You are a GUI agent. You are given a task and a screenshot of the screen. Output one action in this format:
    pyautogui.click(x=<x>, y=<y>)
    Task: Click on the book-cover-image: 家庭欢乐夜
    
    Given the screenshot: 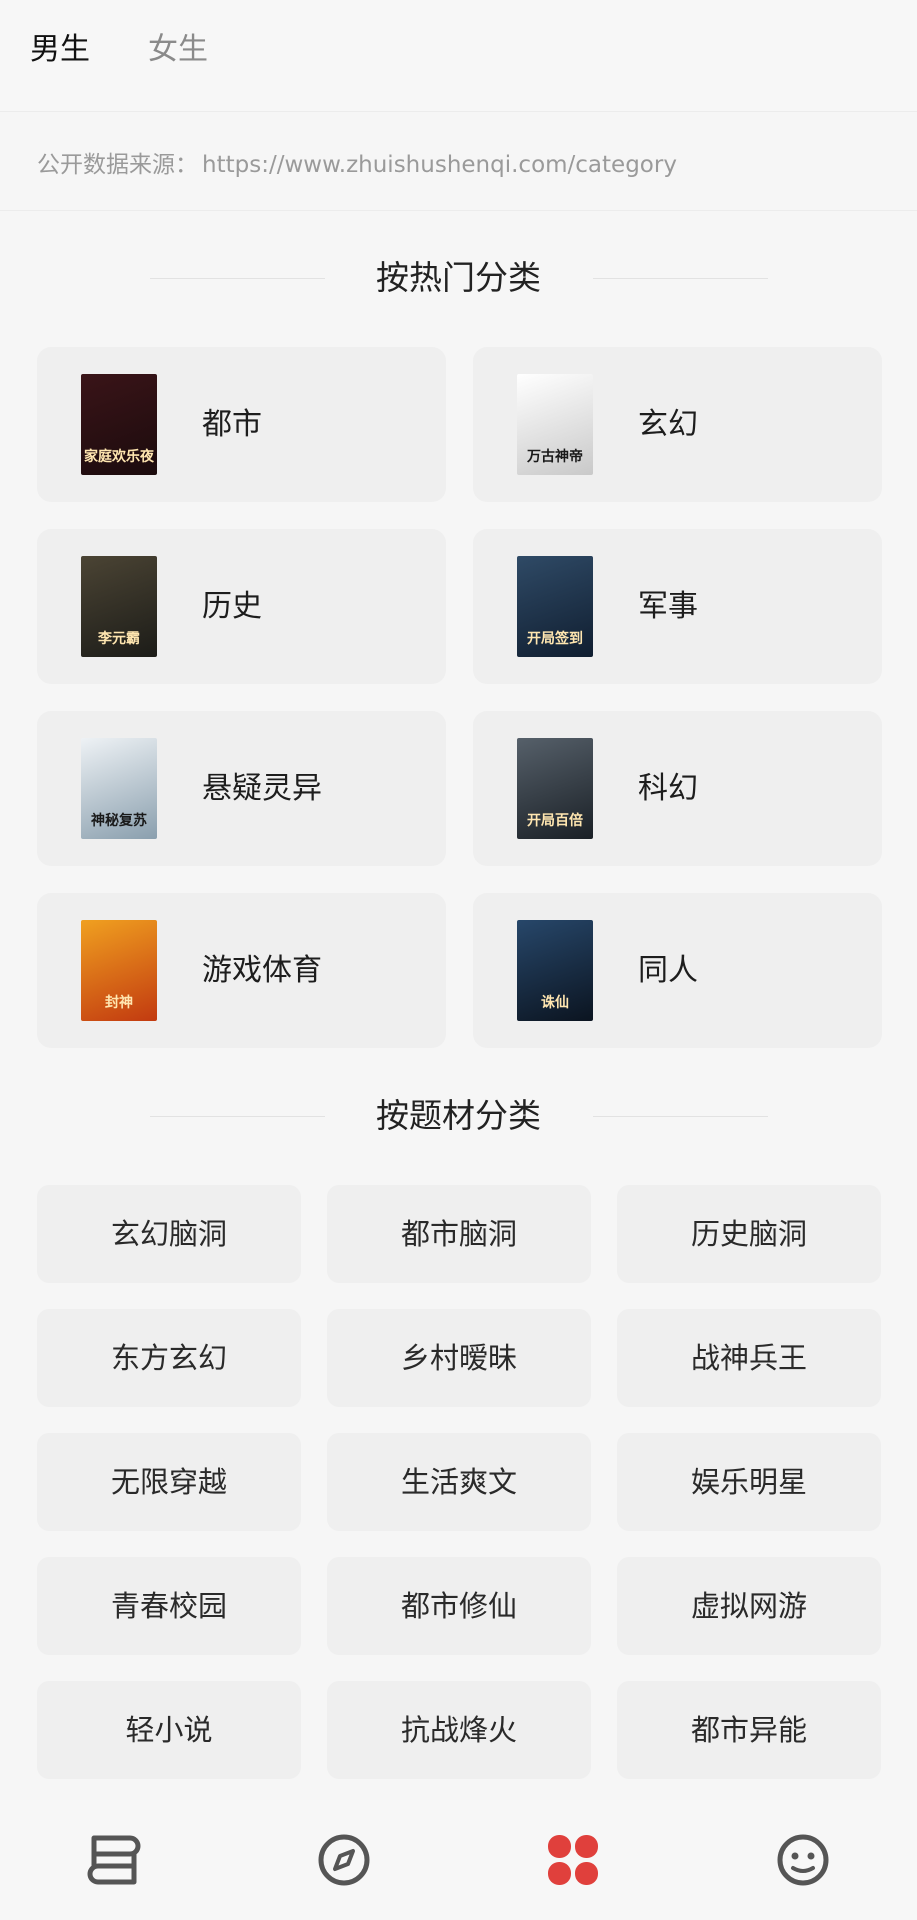 What is the action you would take?
    pyautogui.click(x=119, y=424)
    